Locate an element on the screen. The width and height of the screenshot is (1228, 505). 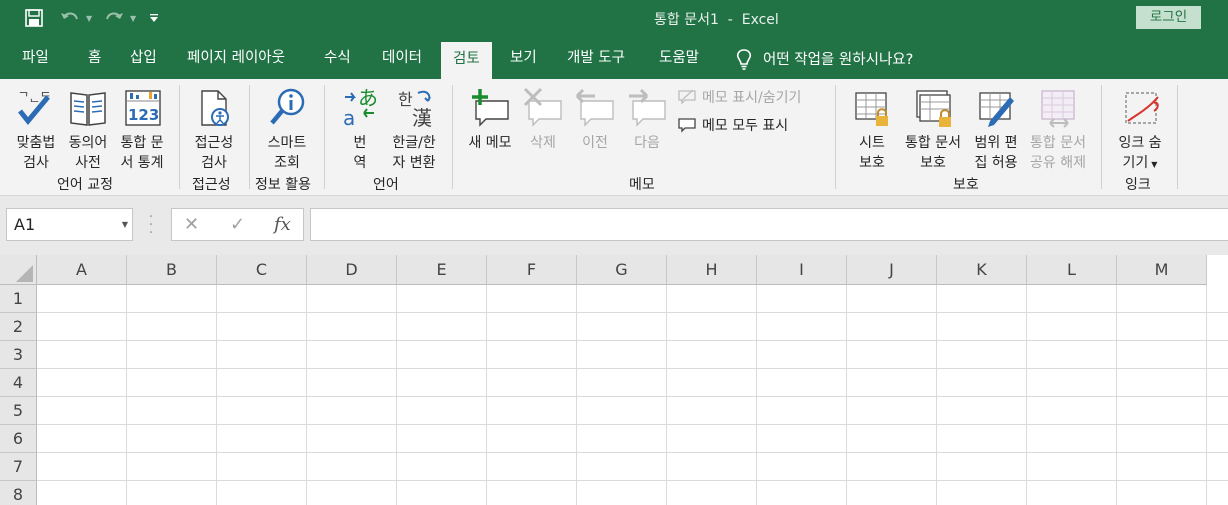
name-box-dropdown-icon: ▼ is located at coordinates (125, 224).